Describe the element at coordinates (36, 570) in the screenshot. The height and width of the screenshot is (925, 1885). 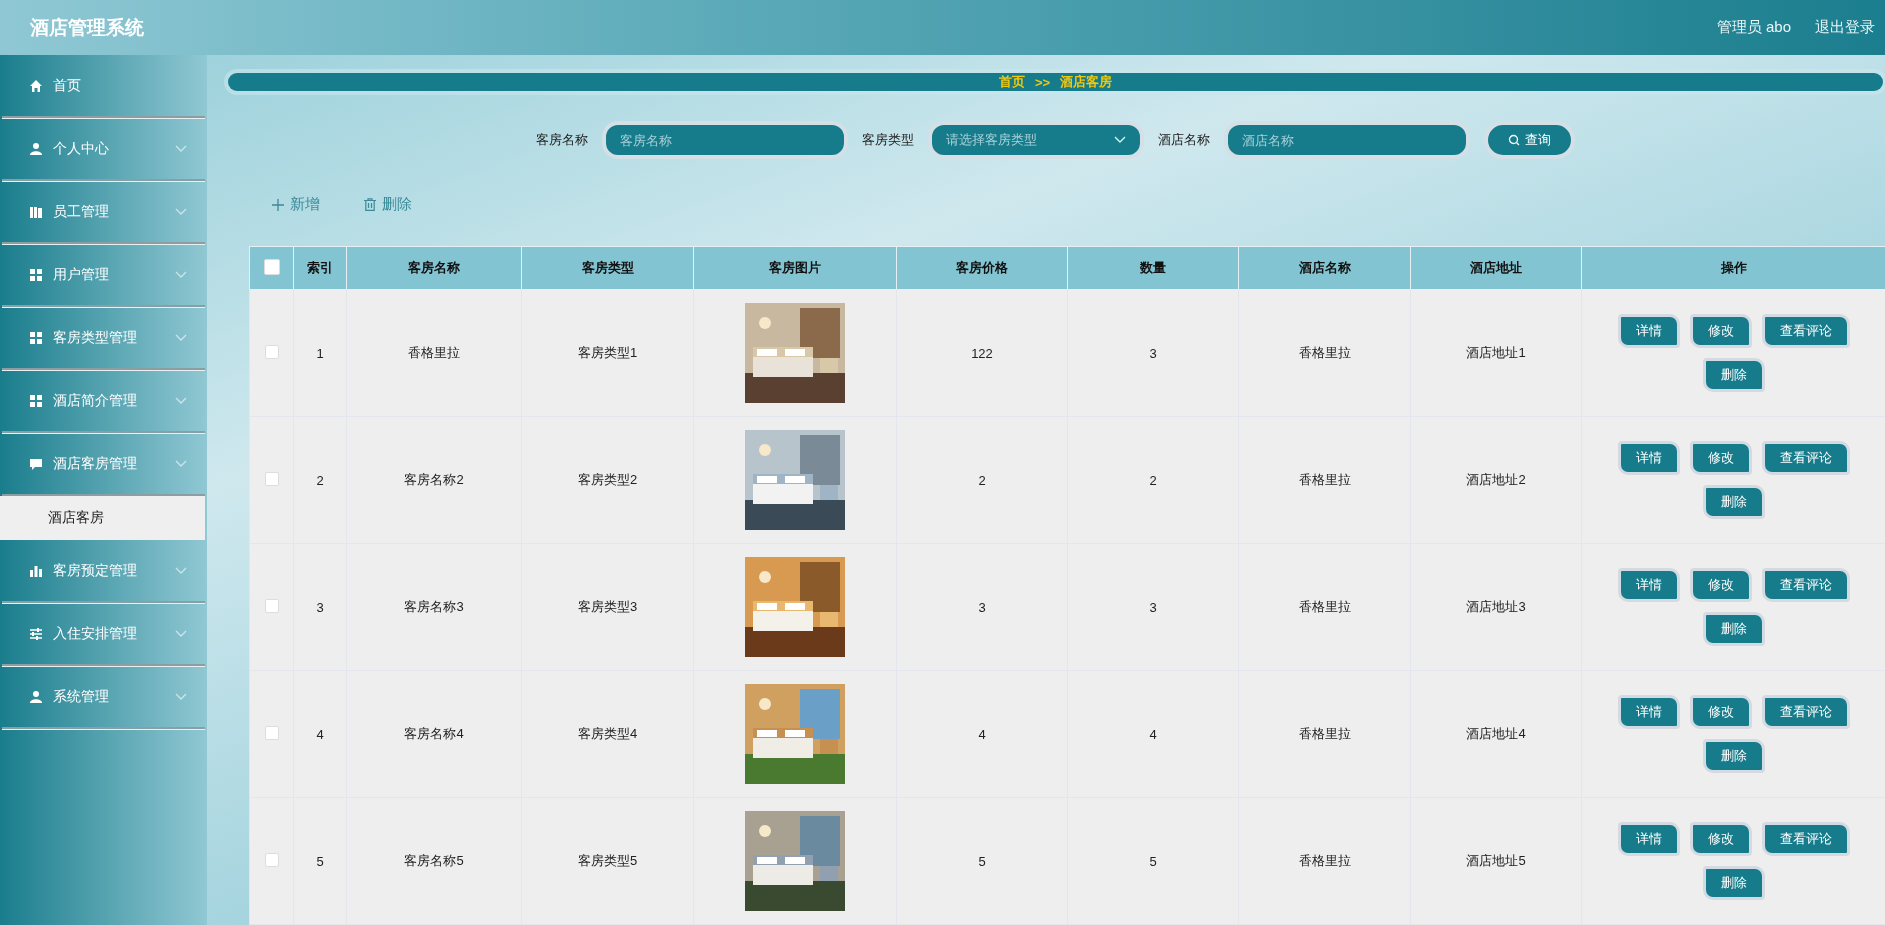
I see `bar-chart-icon` at that location.